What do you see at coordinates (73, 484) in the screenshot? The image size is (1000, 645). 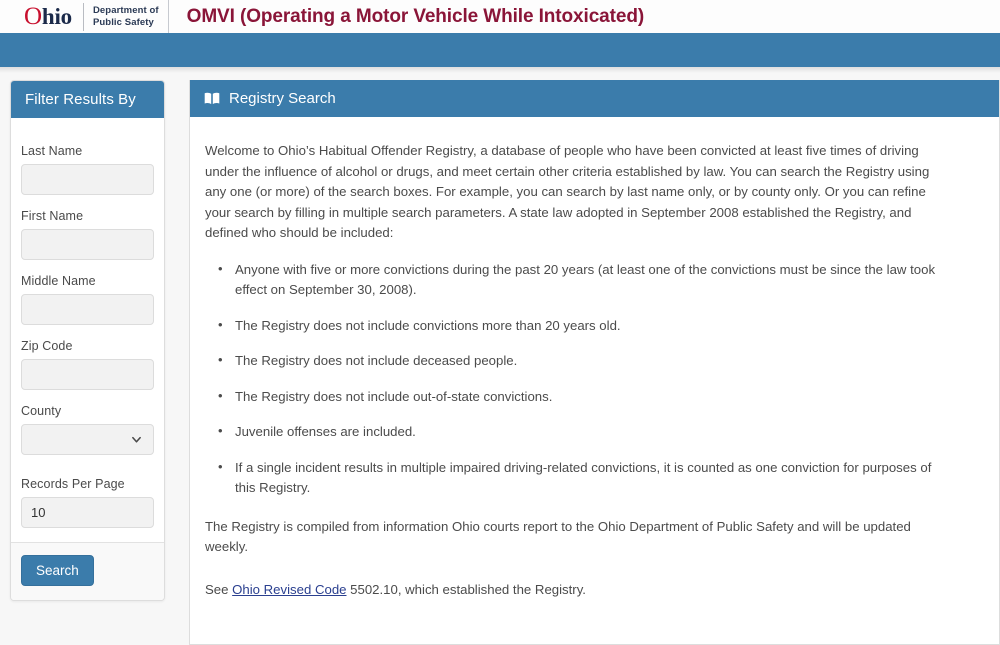 I see `records-per-page-label: Records Per Page` at bounding box center [73, 484].